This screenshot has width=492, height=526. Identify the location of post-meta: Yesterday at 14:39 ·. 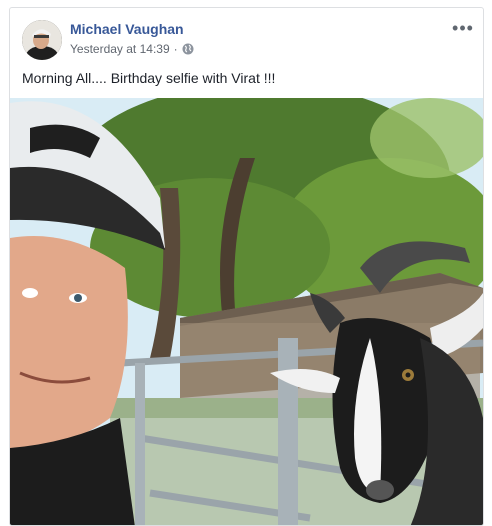
(132, 49).